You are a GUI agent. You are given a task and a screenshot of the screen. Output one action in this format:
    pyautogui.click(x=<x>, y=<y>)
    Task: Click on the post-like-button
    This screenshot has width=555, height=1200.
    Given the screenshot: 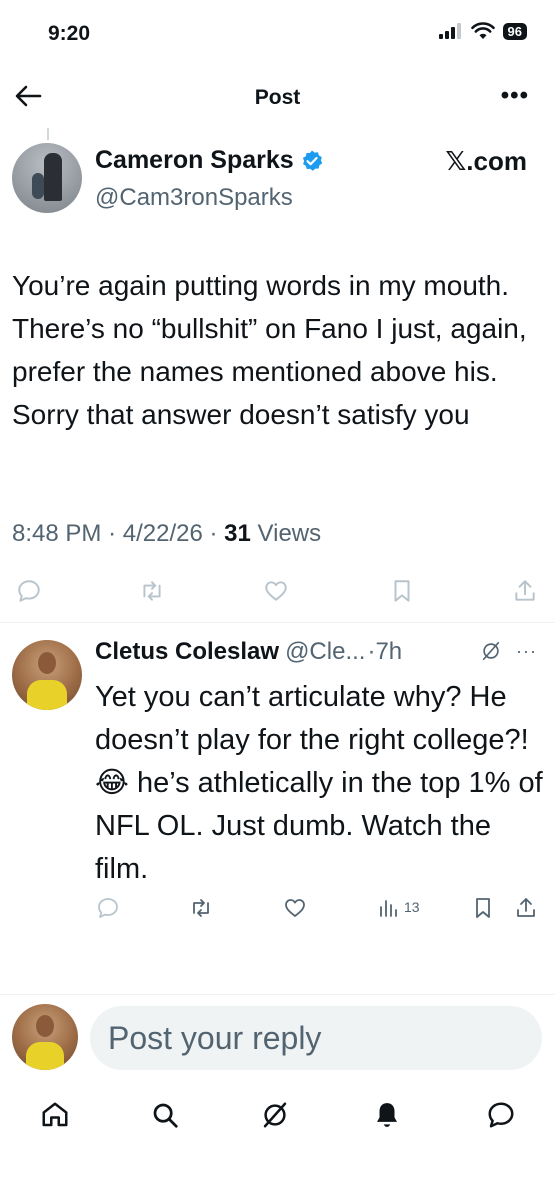 What is the action you would take?
    pyautogui.click(x=276, y=591)
    